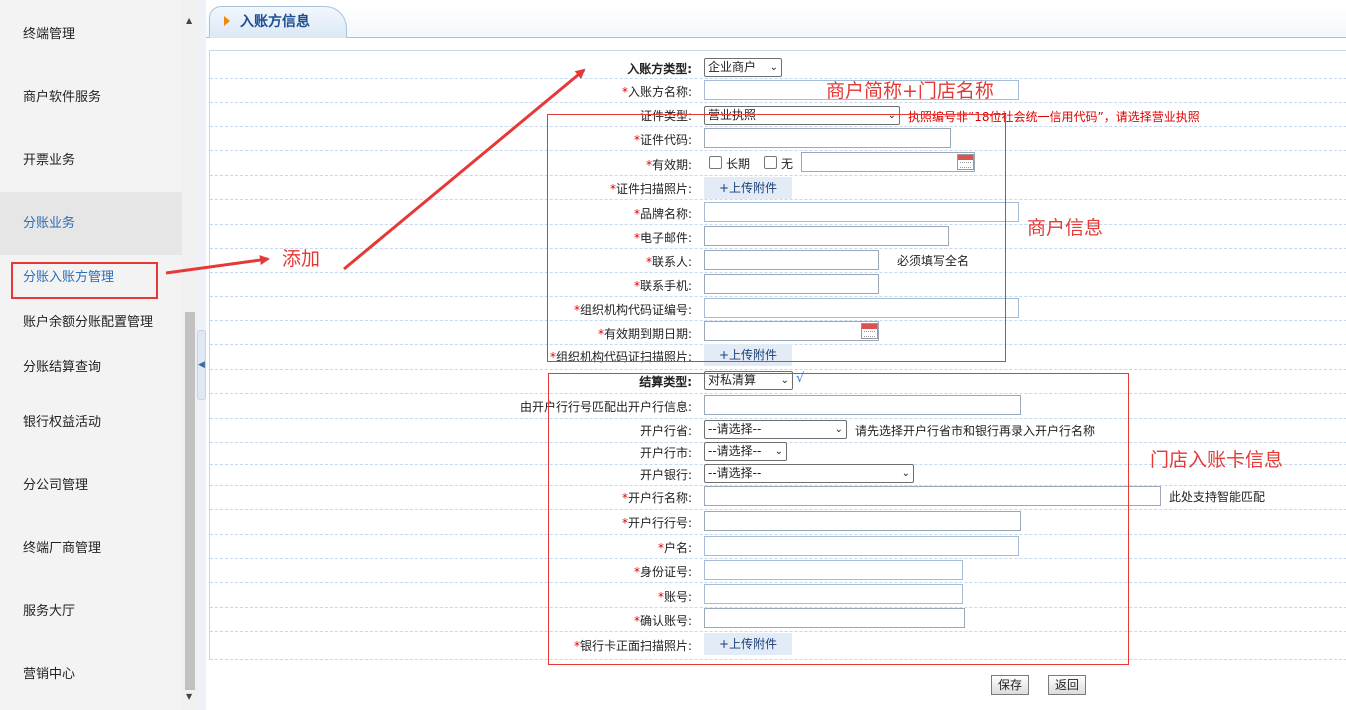 This screenshot has width=1346, height=710. I want to click on sidebar-item-service-hall: 服务大厅, so click(91, 611).